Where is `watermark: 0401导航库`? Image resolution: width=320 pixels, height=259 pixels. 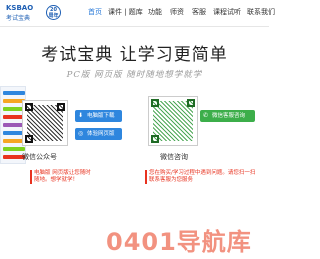 watermark: 0401导航库 is located at coordinates (179, 242).